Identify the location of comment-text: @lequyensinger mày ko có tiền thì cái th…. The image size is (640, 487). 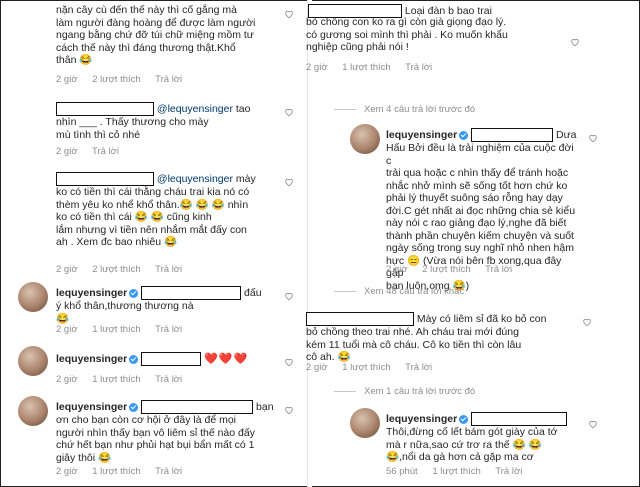
(171, 210).